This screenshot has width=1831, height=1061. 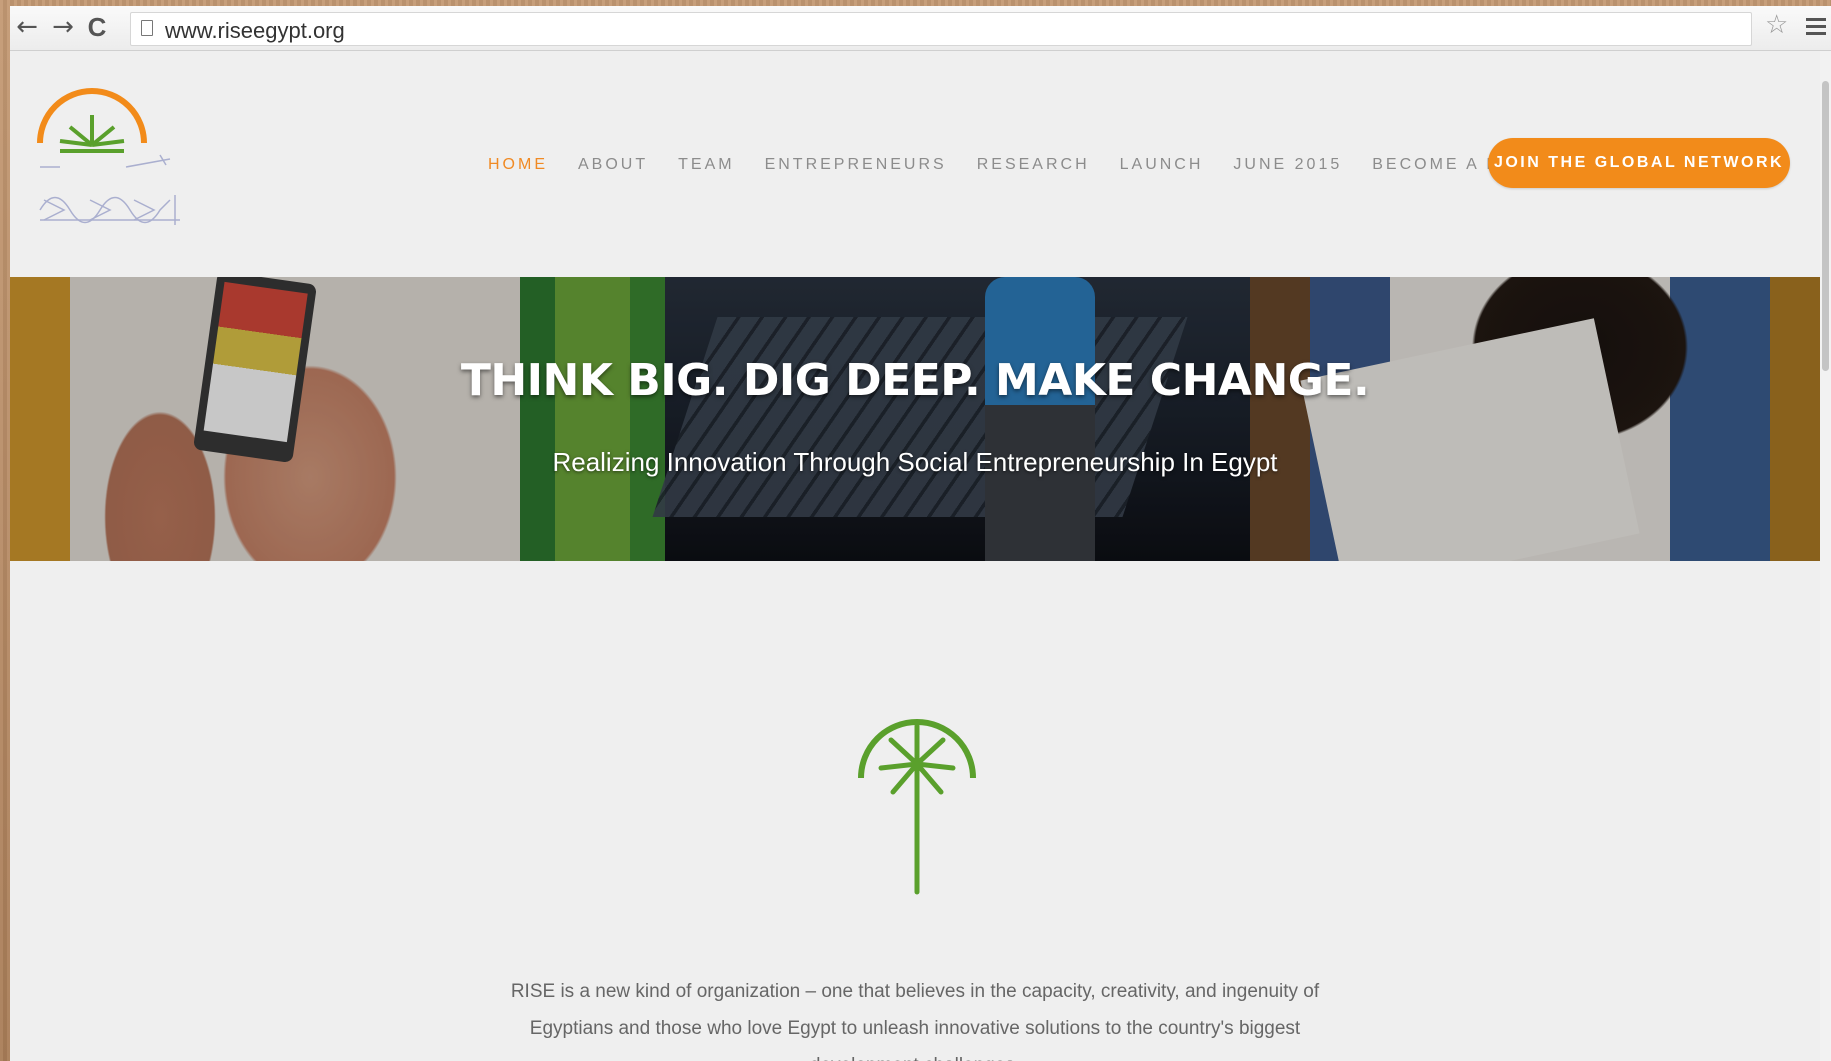 I want to click on nav-june-2015: JUNE 2015, so click(x=1287, y=165).